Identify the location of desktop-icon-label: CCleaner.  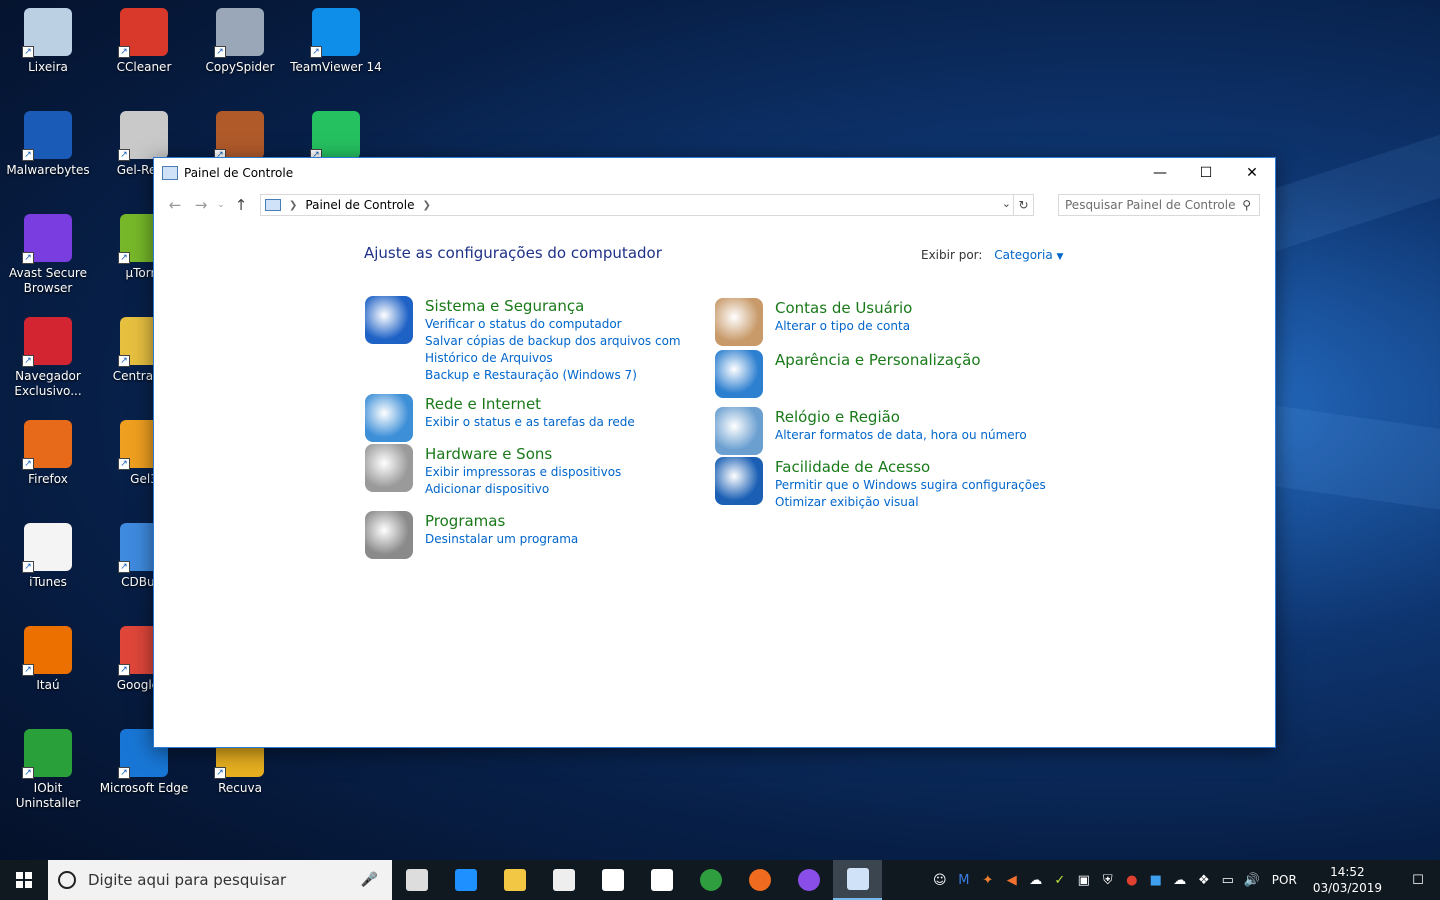
(144, 67).